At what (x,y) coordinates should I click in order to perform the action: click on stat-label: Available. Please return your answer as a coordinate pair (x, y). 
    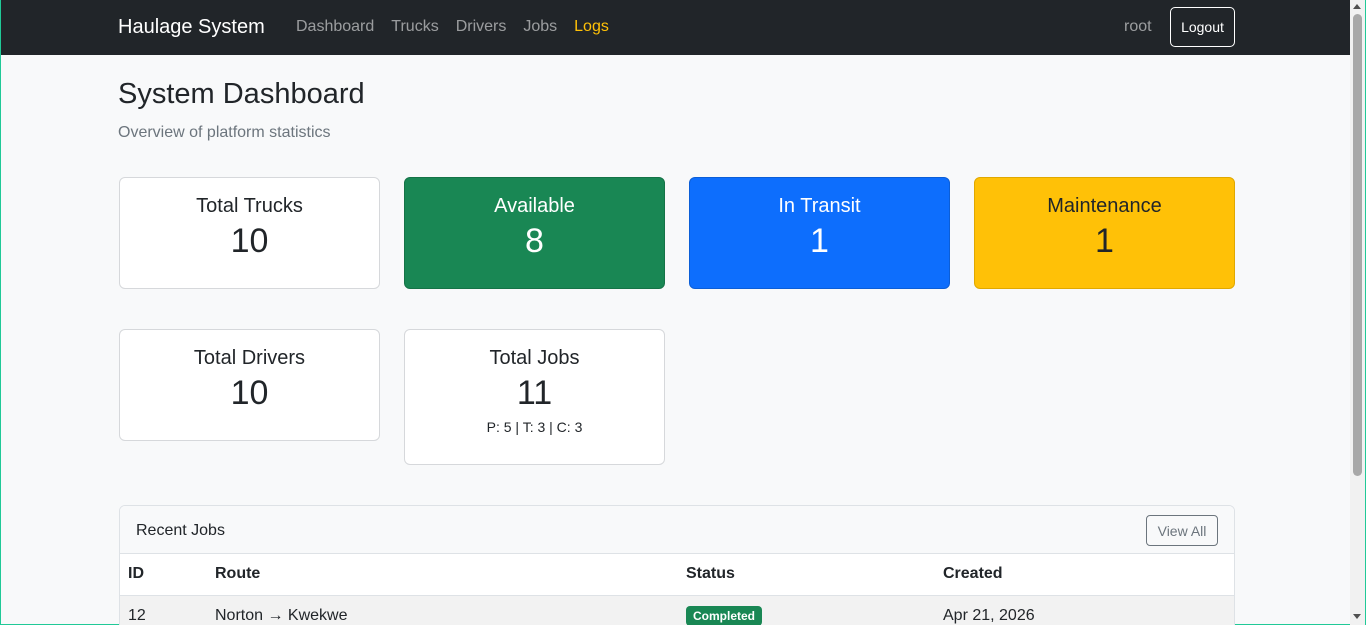
    Looking at the image, I should click on (534, 206).